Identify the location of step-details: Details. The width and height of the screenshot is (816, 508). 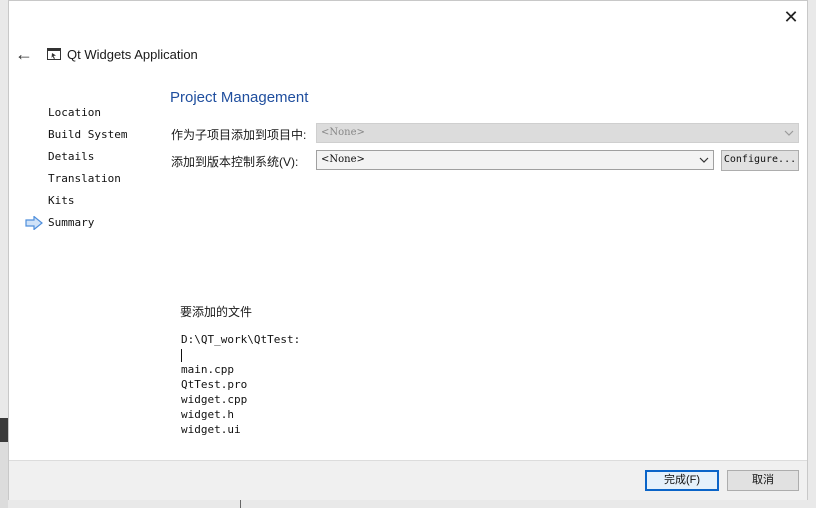
(75, 160).